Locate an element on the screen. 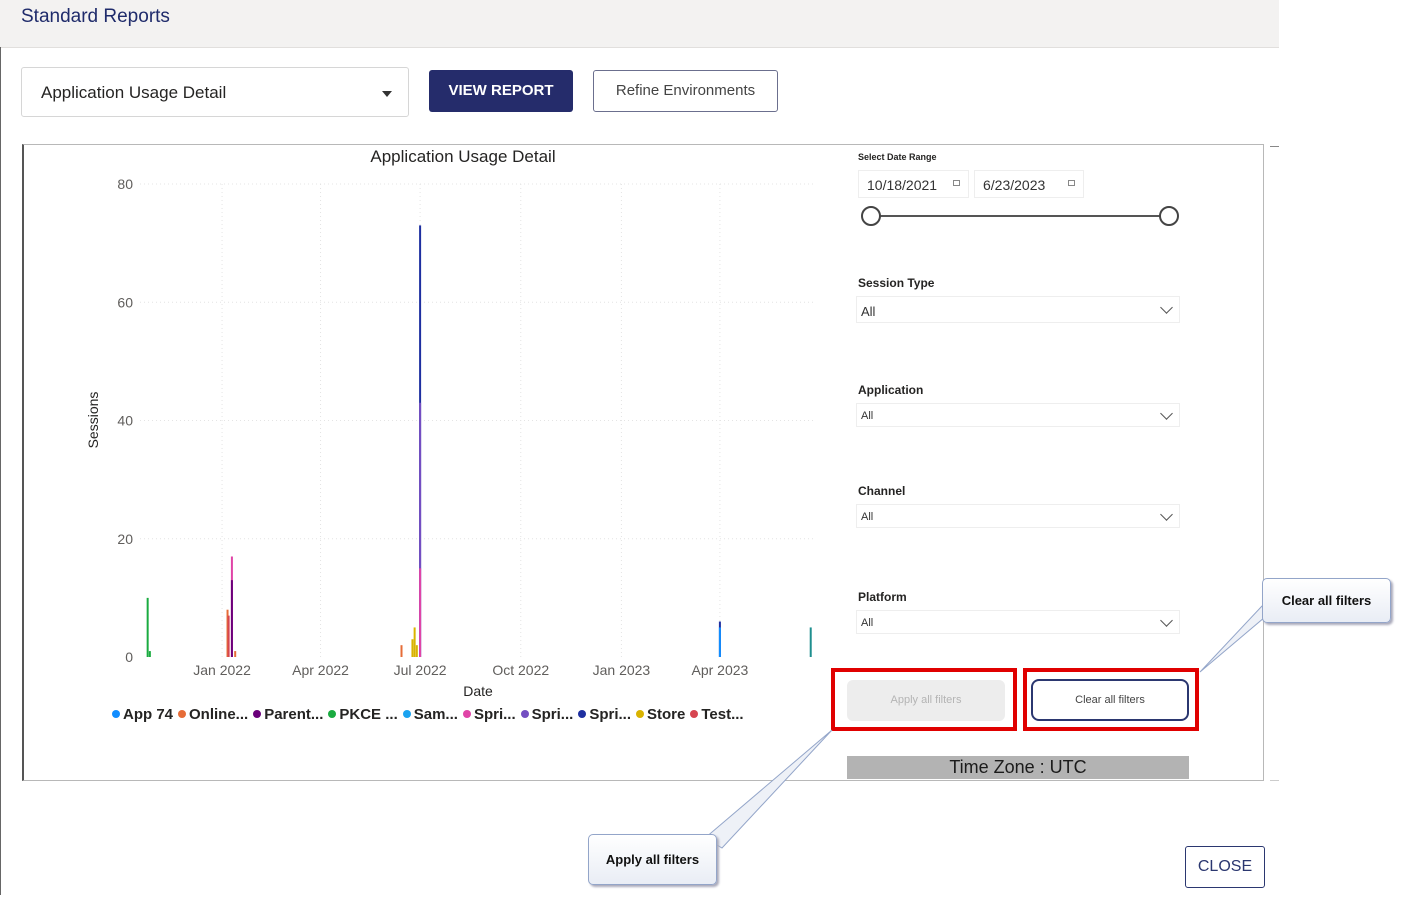 The height and width of the screenshot is (904, 1402). clear-filters-callout: Clear all filters is located at coordinates (1326, 600).